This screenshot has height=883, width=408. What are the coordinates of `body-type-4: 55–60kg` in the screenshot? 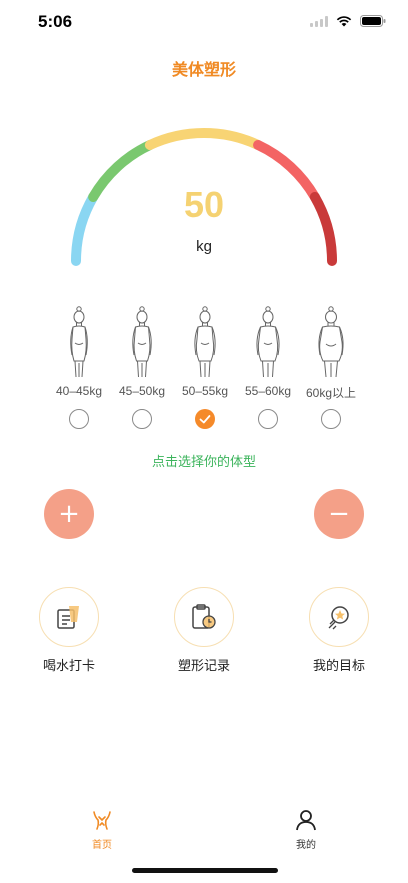 It's located at (268, 370).